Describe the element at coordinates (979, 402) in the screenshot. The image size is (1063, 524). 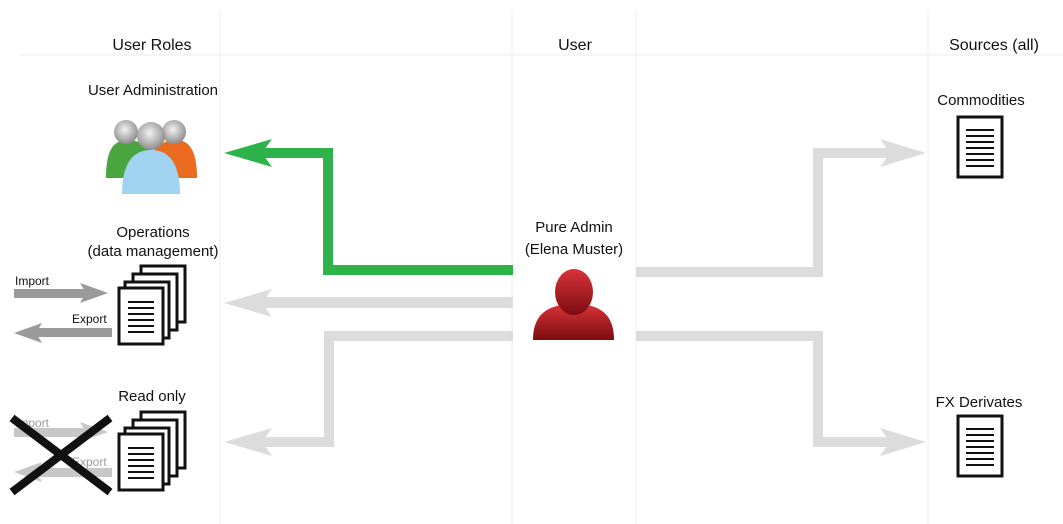
I see `source-fx-label: FX Derivates` at that location.